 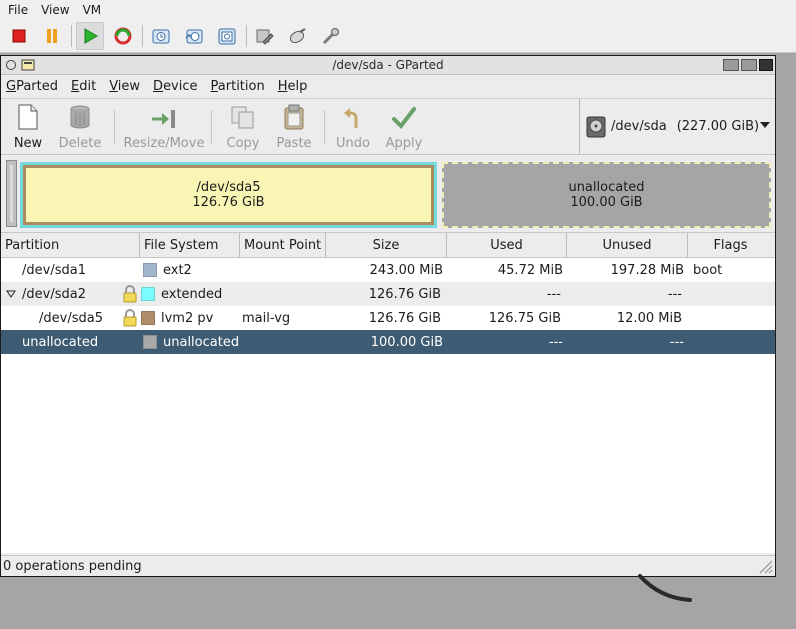 What do you see at coordinates (507, 245) in the screenshot?
I see `column-header-used: Used` at bounding box center [507, 245].